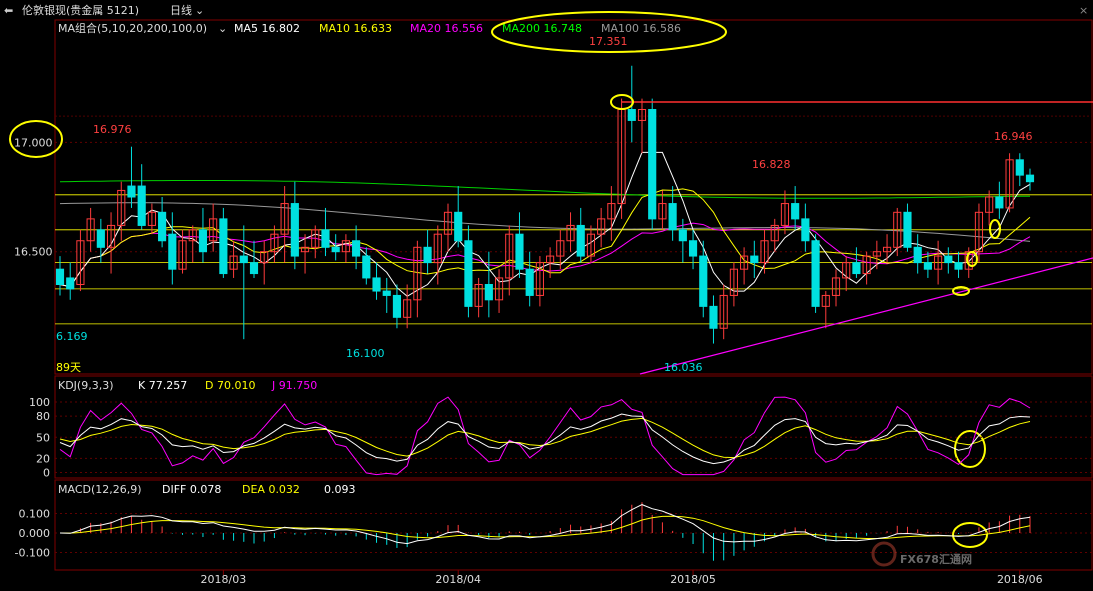 This screenshot has width=1093, height=591. What do you see at coordinates (33, 252) in the screenshot?
I see `price-tick-label: 16.500` at bounding box center [33, 252].